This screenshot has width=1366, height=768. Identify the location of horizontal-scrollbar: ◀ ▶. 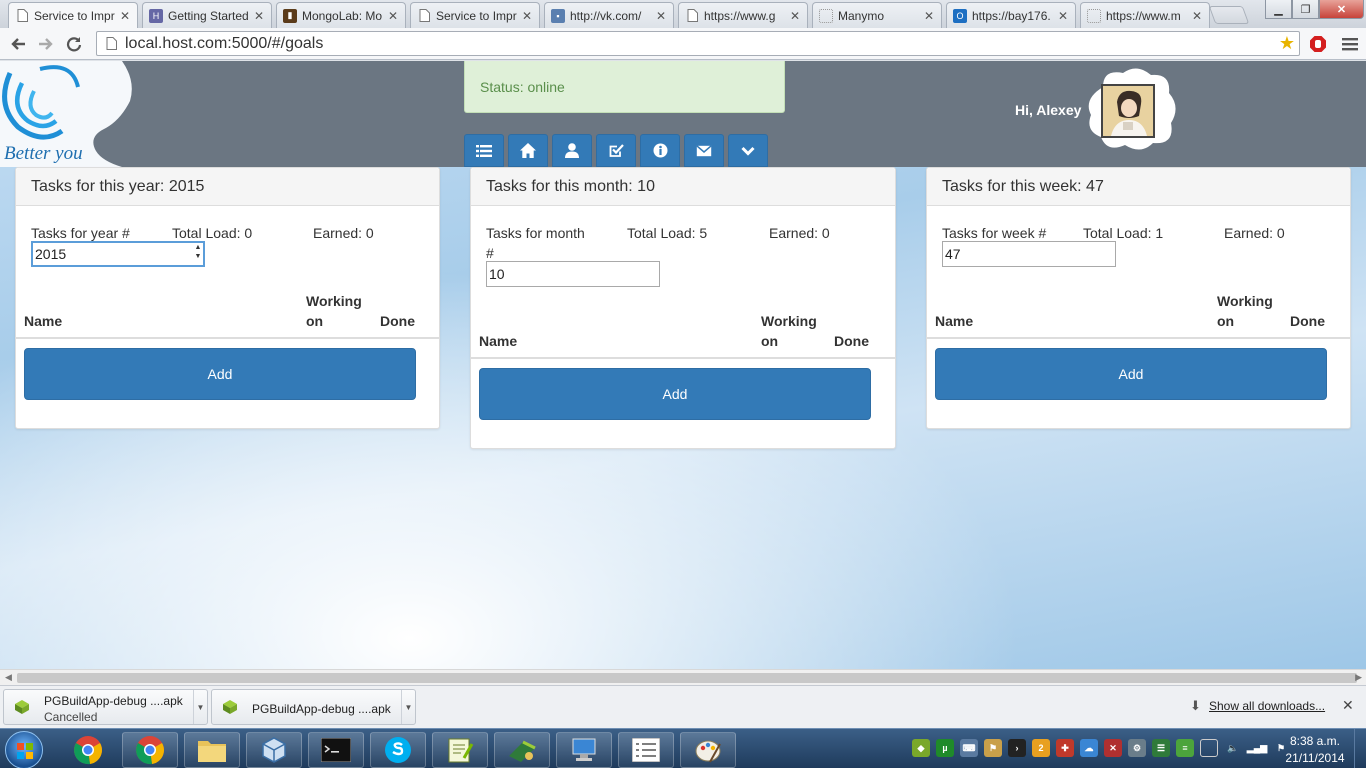
(683, 677).